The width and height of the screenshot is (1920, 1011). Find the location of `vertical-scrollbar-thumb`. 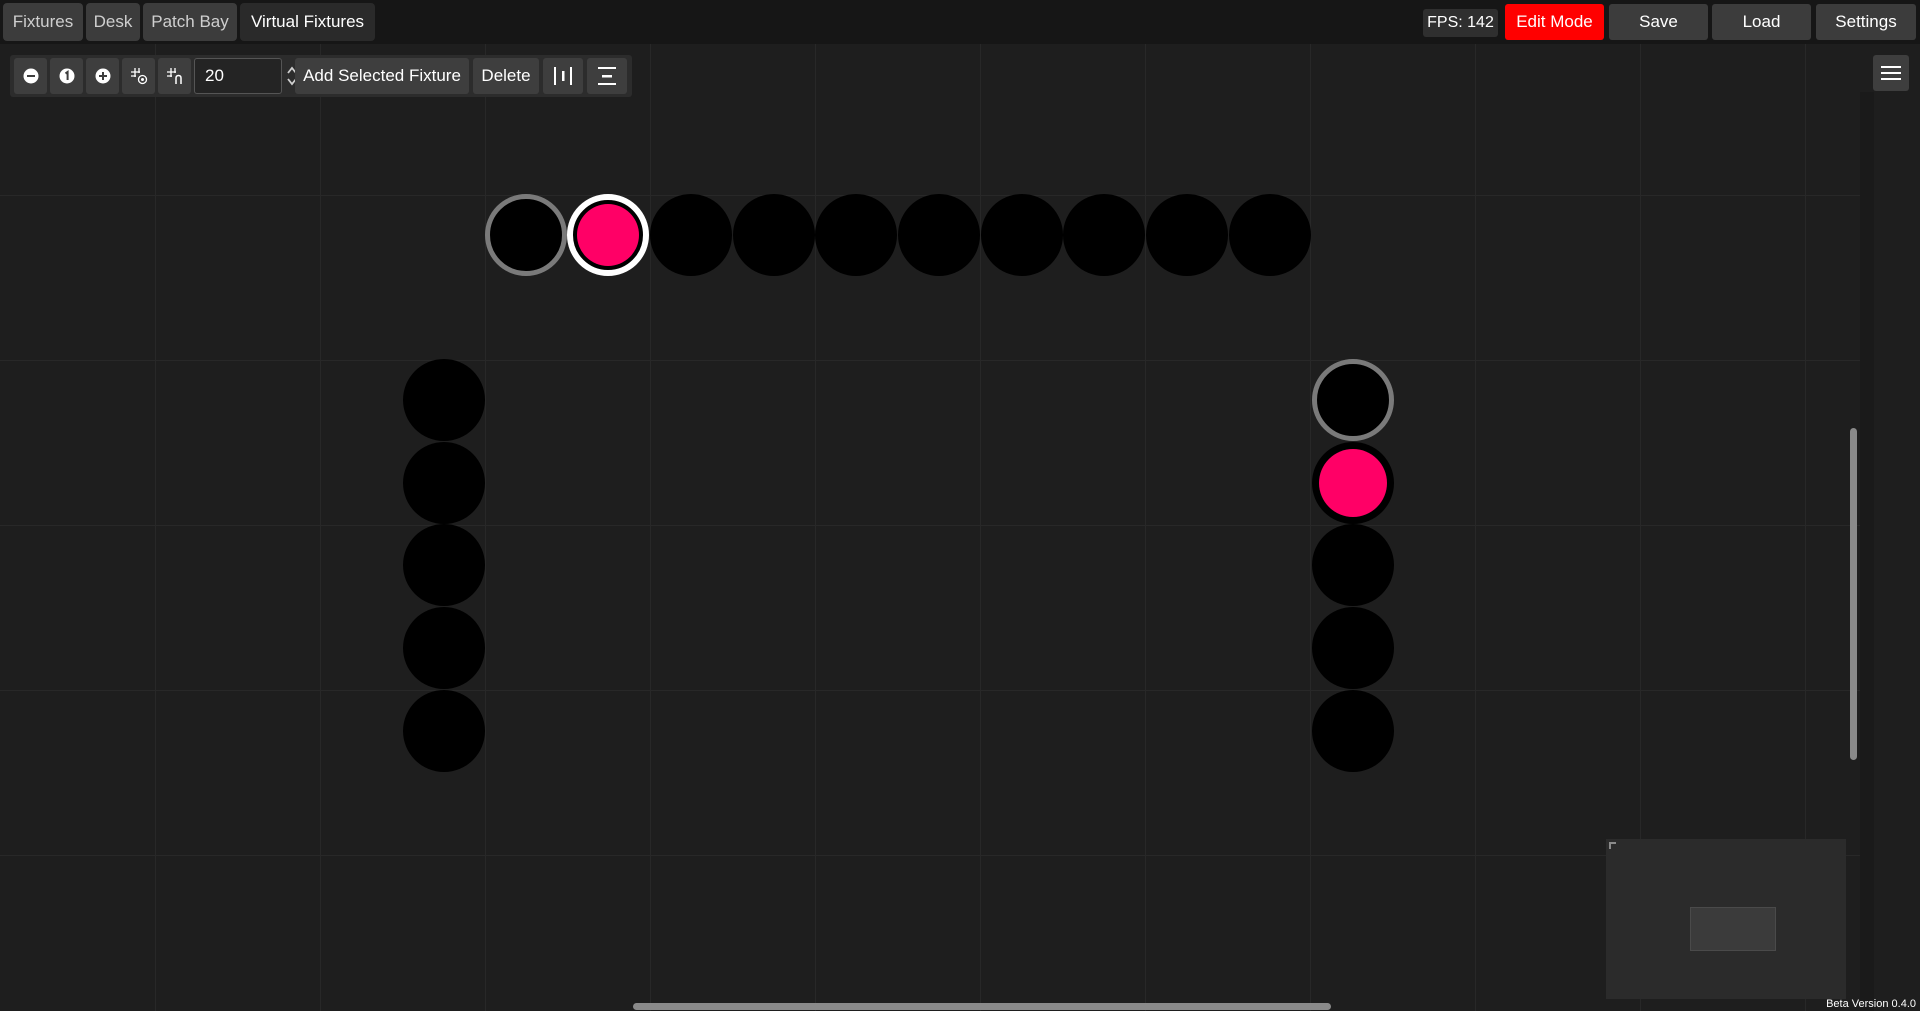

vertical-scrollbar-thumb is located at coordinates (1853, 594).